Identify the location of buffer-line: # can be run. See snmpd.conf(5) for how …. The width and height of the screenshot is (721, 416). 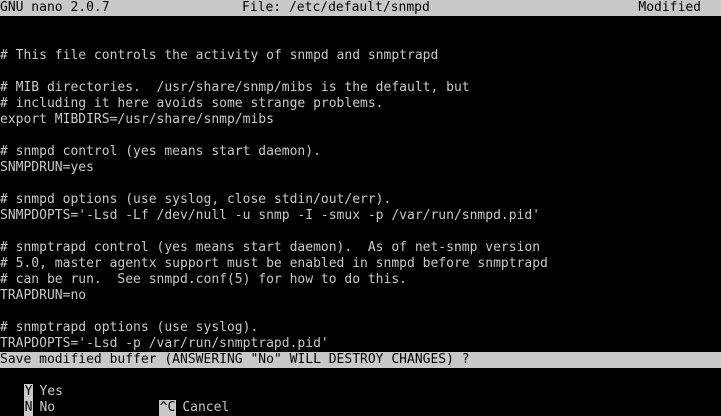
(360, 280).